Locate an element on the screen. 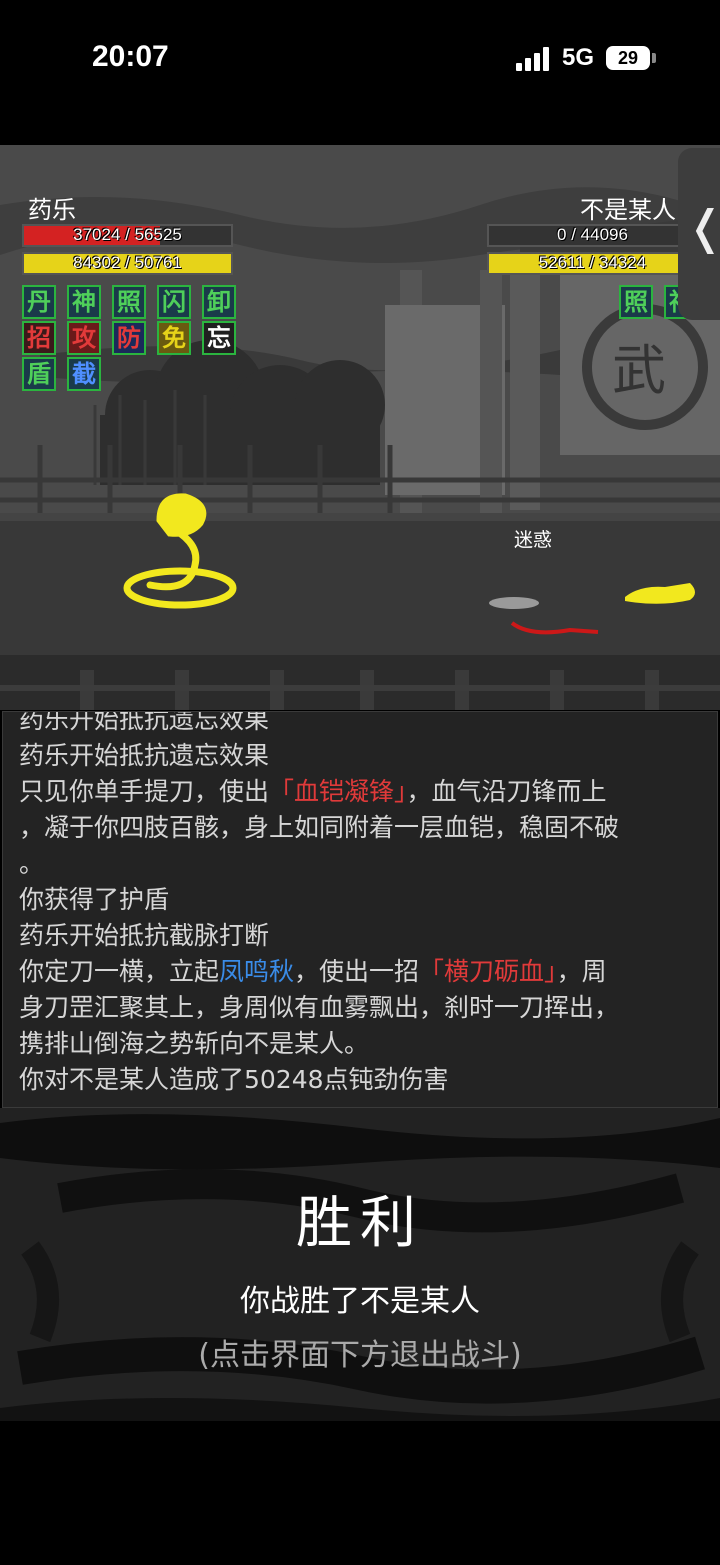 The width and height of the screenshot is (720, 1565). buff-icon-8: 免 is located at coordinates (174, 338).